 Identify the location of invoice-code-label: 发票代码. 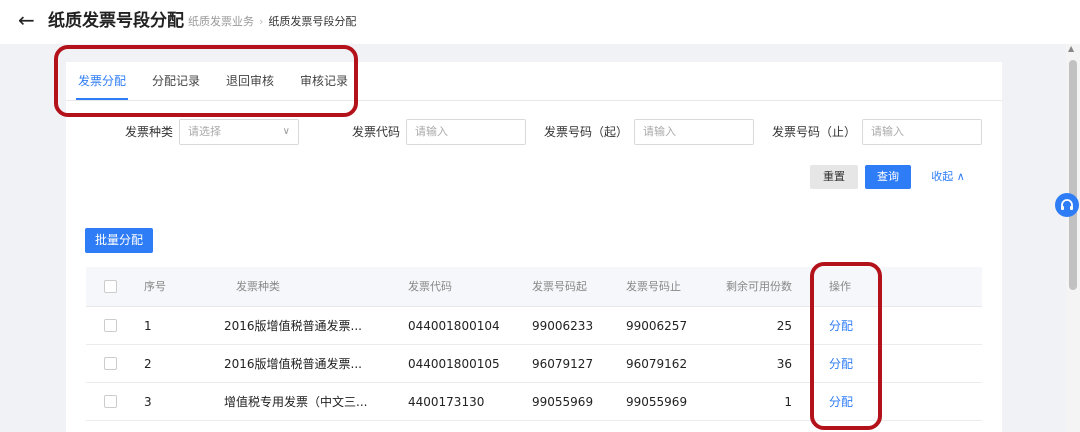
(375, 132).